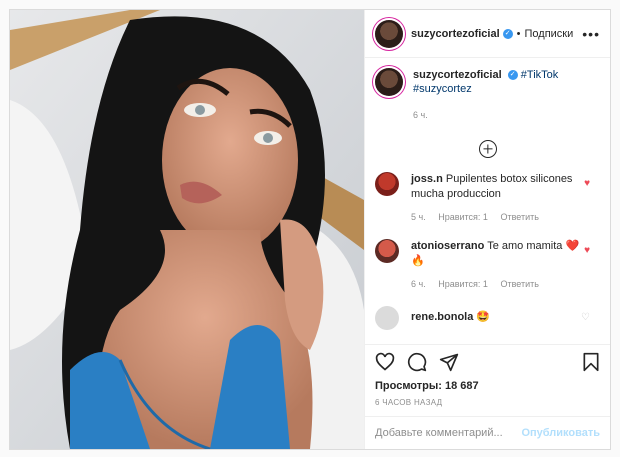 The width and height of the screenshot is (620, 457). I want to click on comment-time: 5 ч., so click(418, 217).